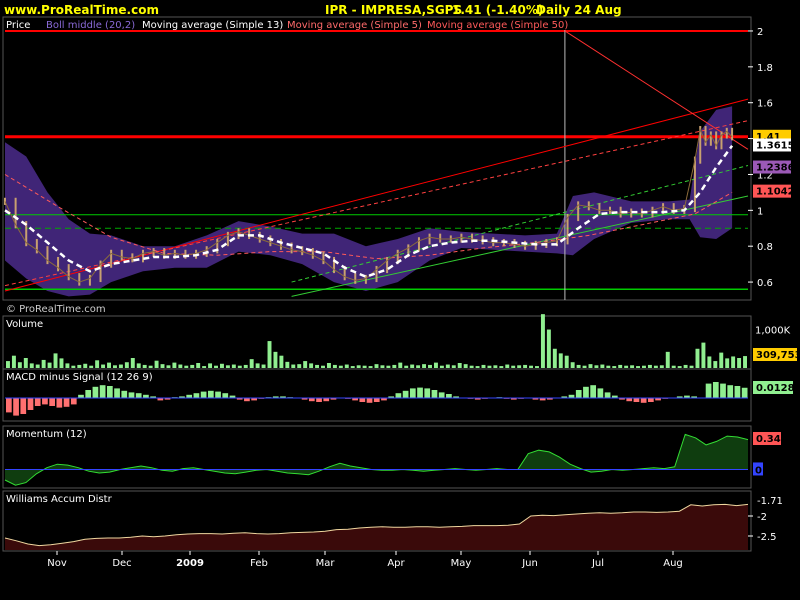  What do you see at coordinates (529, 563) in the screenshot?
I see `x-tick-label: Jun` at bounding box center [529, 563].